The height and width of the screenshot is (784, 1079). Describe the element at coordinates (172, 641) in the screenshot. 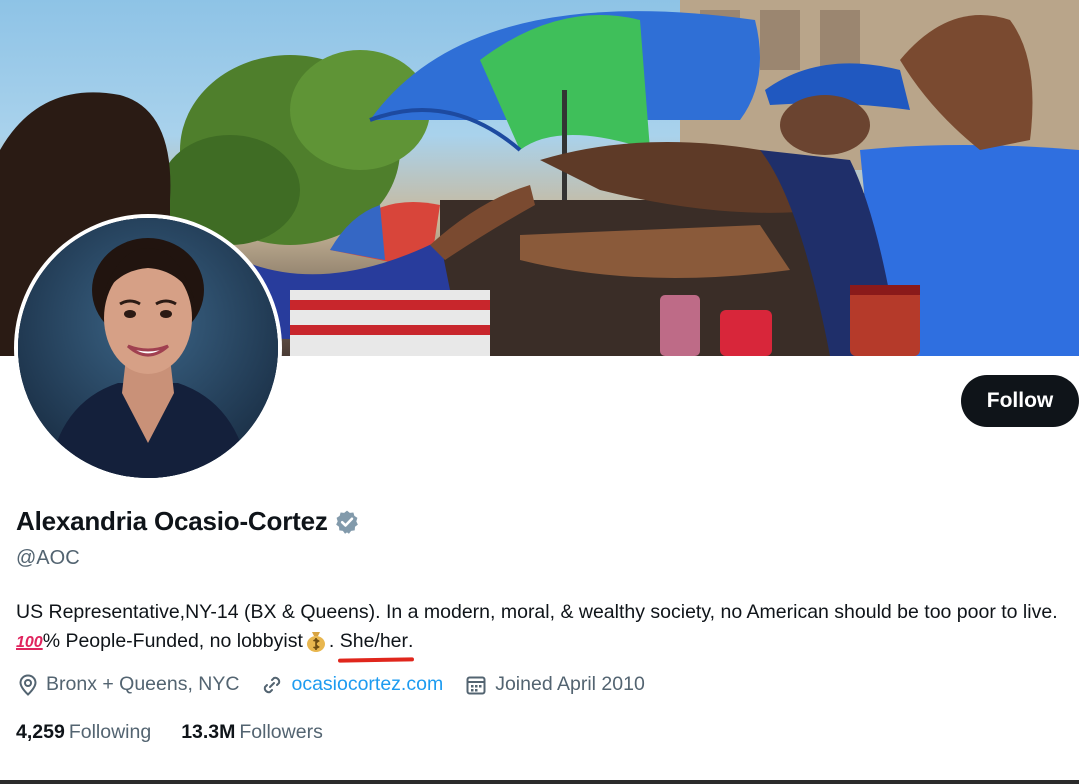

I see `bio-text: % People-Funded, no lobbyist` at that location.